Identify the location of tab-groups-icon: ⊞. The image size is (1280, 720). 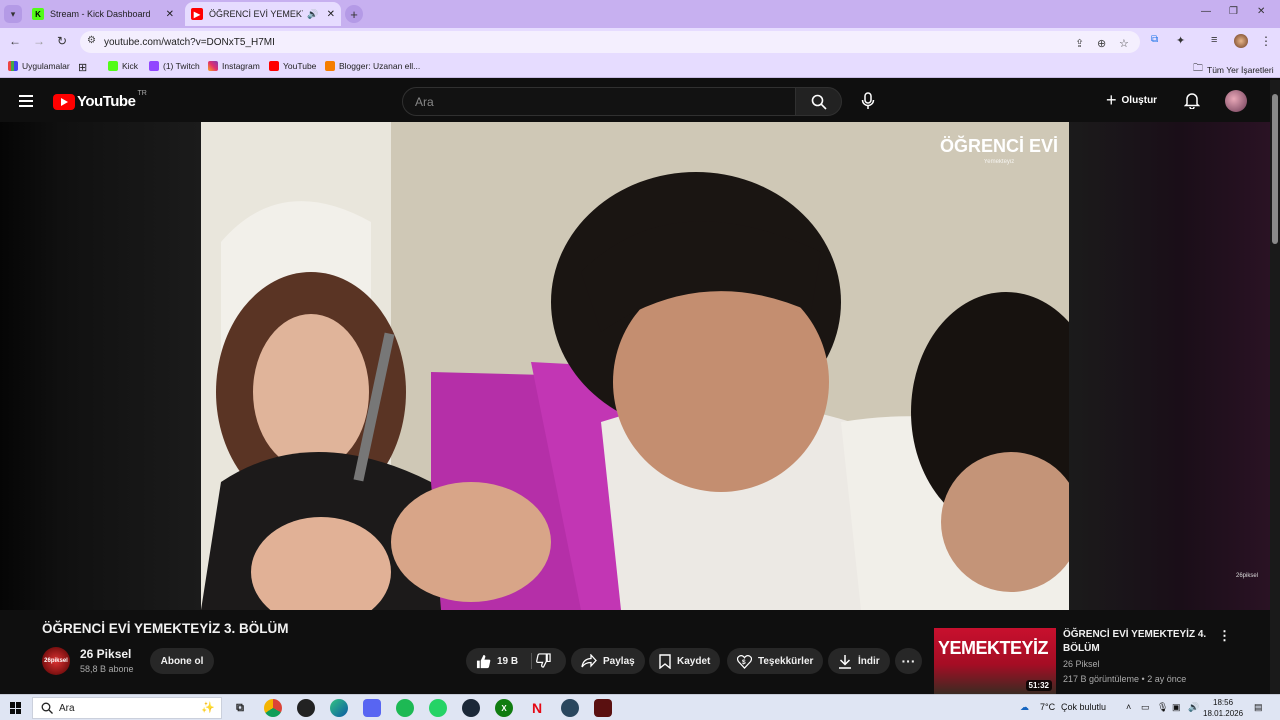
(82, 67).